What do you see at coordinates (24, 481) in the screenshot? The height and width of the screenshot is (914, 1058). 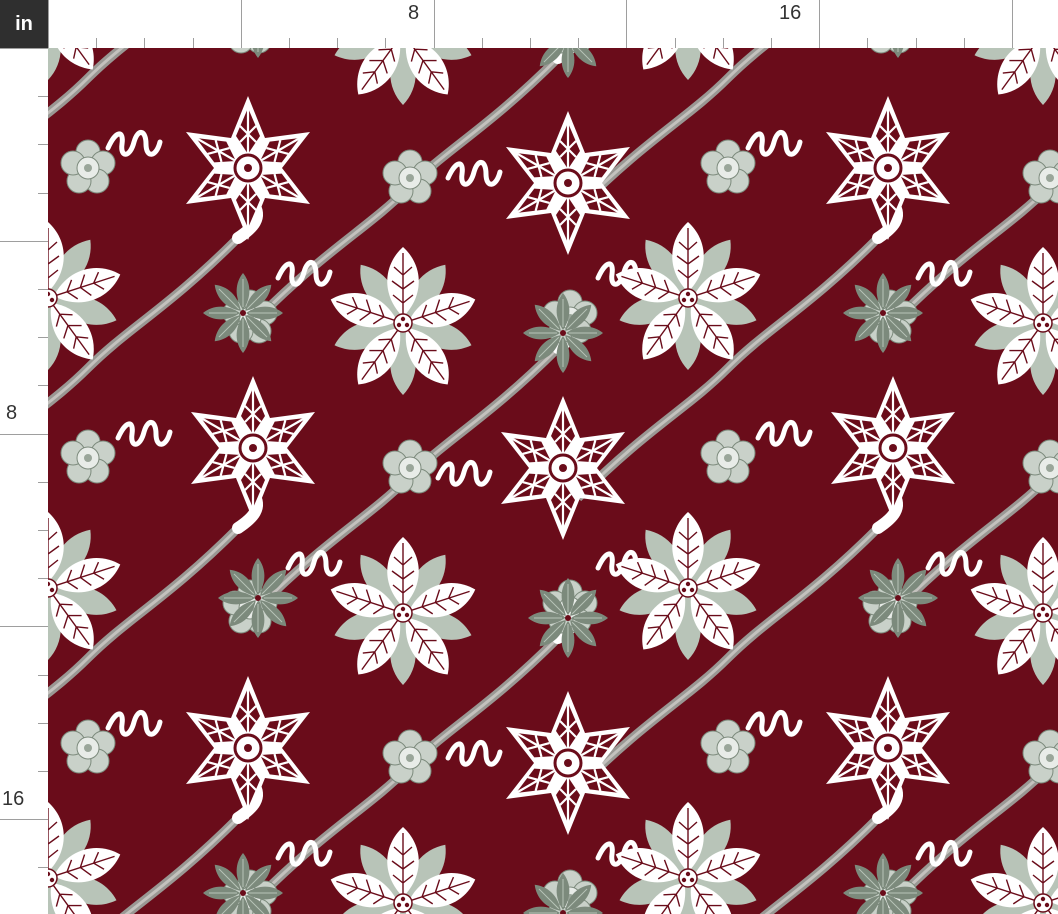 I see `ruler-left: 8 16` at bounding box center [24, 481].